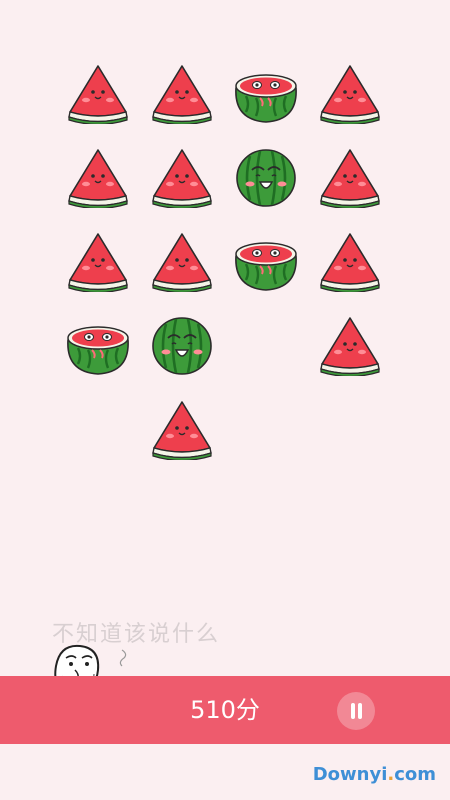 Image resolution: width=450 pixels, height=800 pixels. What do you see at coordinates (415, 774) in the screenshot?
I see `watermark-tld: com` at bounding box center [415, 774].